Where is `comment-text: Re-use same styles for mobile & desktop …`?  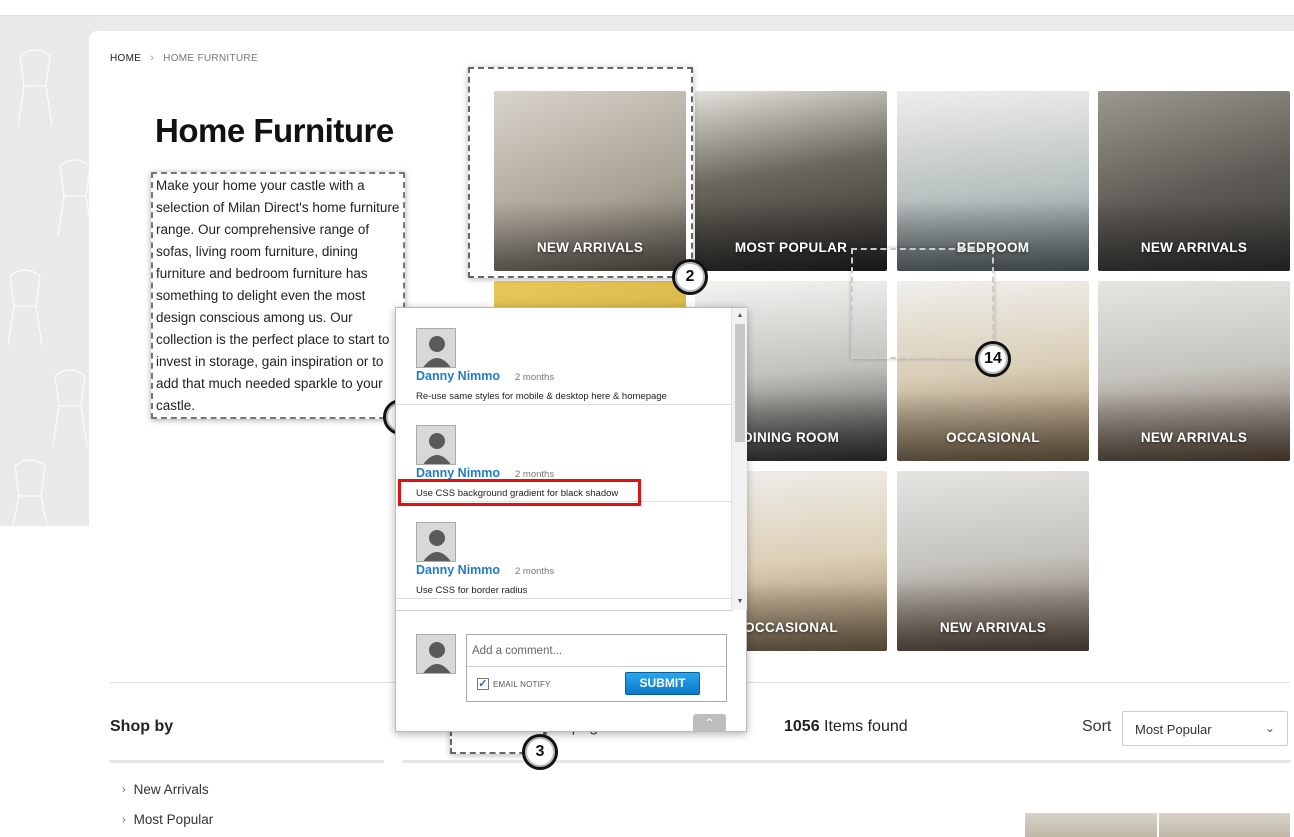
comment-text: Re-use same styles for mobile & desktop … is located at coordinates (541, 396).